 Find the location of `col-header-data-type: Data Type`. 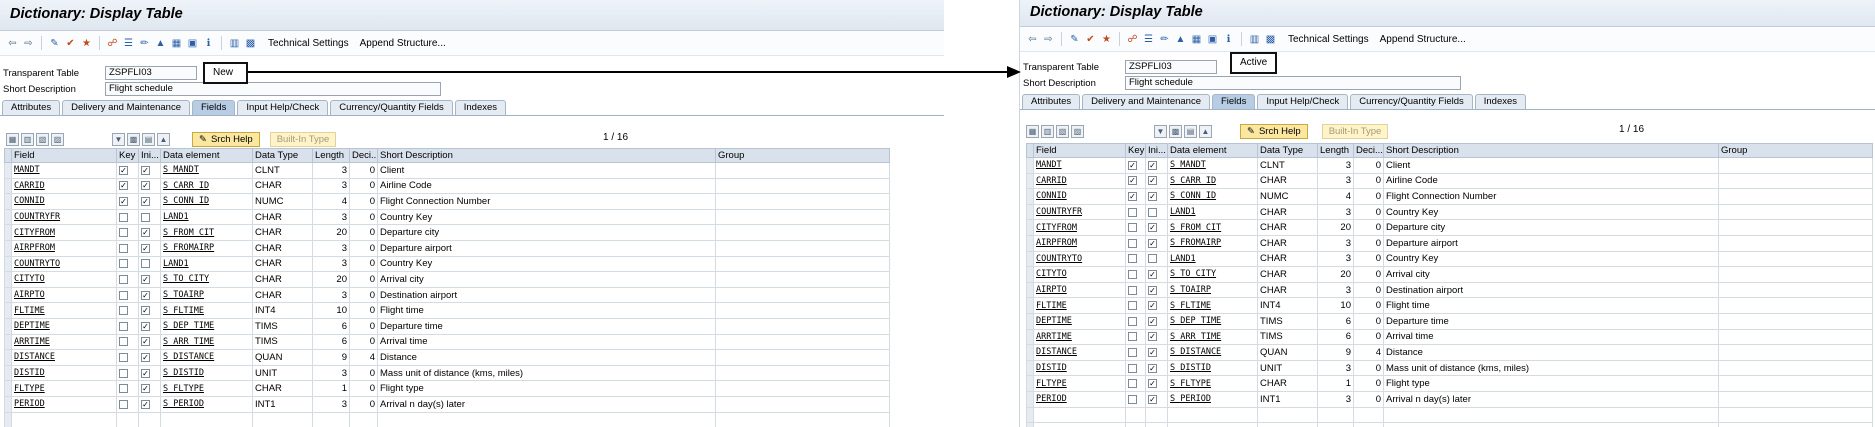

col-header-data-type: Data Type is located at coordinates (282, 155).